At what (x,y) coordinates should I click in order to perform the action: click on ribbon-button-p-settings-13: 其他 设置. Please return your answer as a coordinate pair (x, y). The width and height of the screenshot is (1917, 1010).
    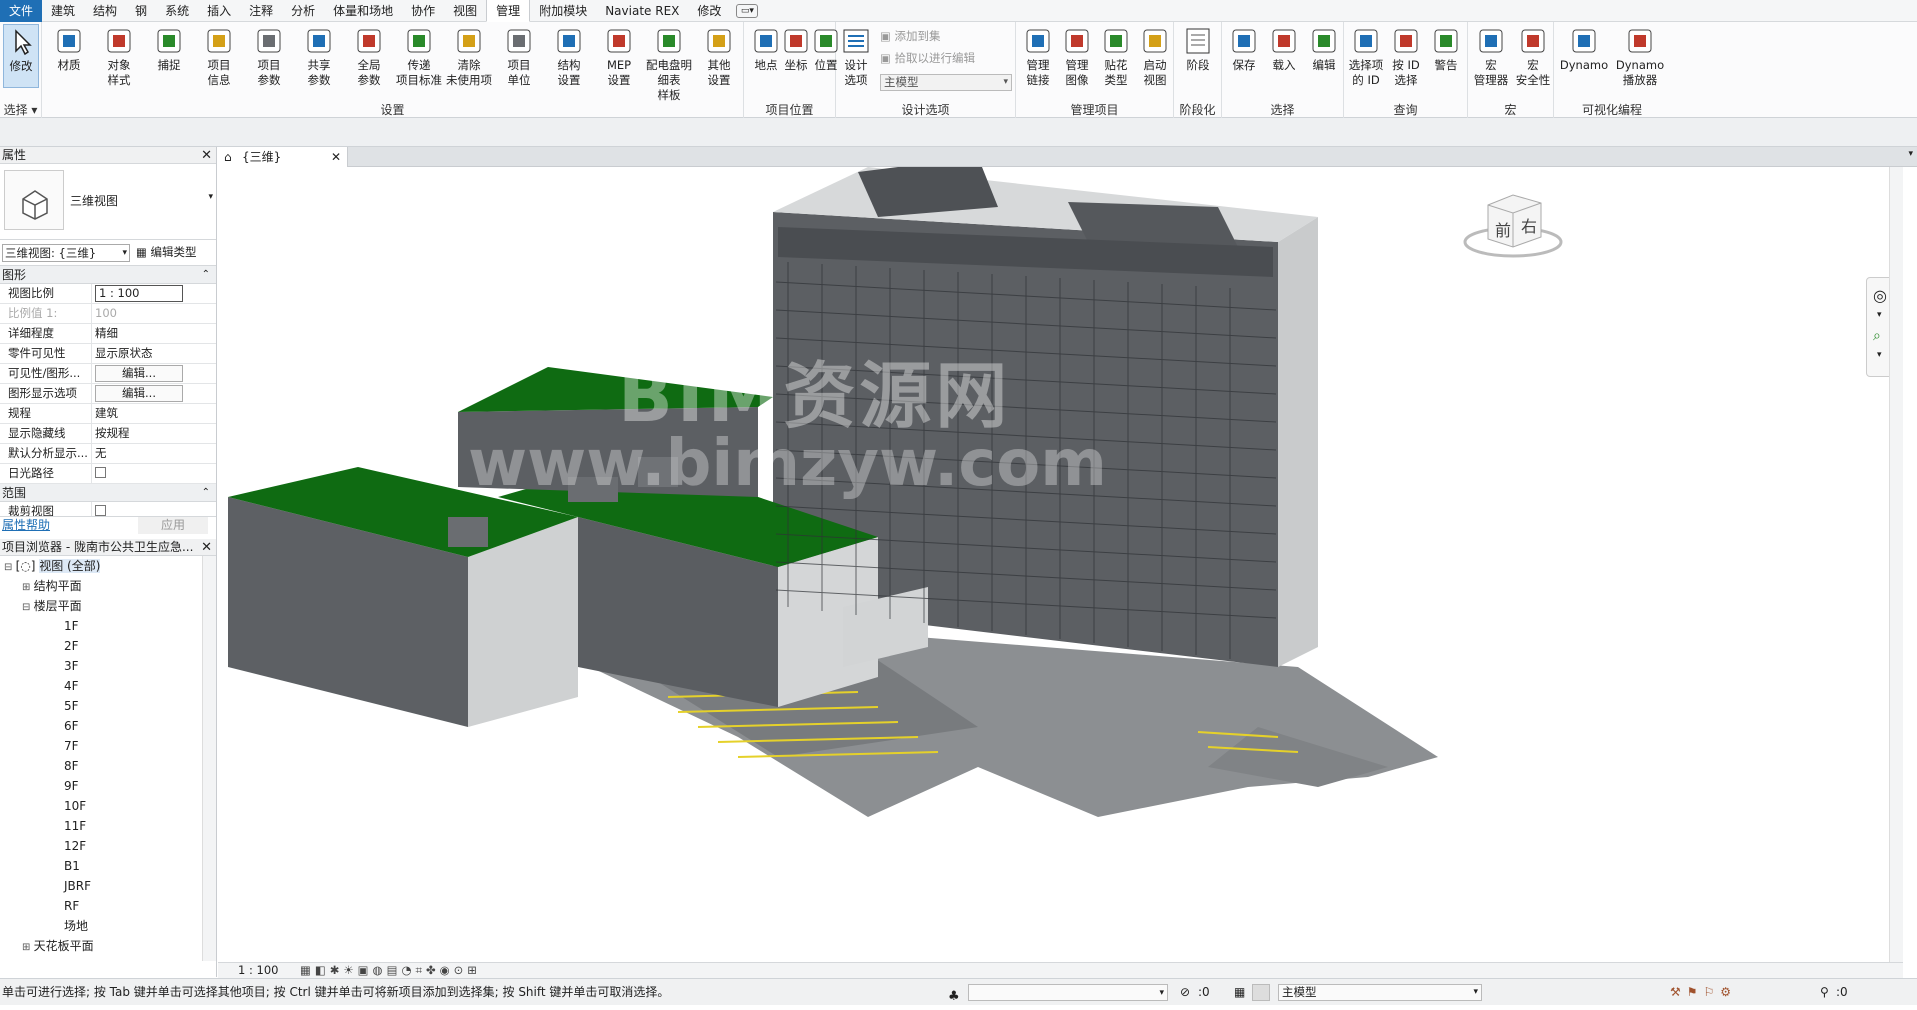
    Looking at the image, I should click on (719, 56).